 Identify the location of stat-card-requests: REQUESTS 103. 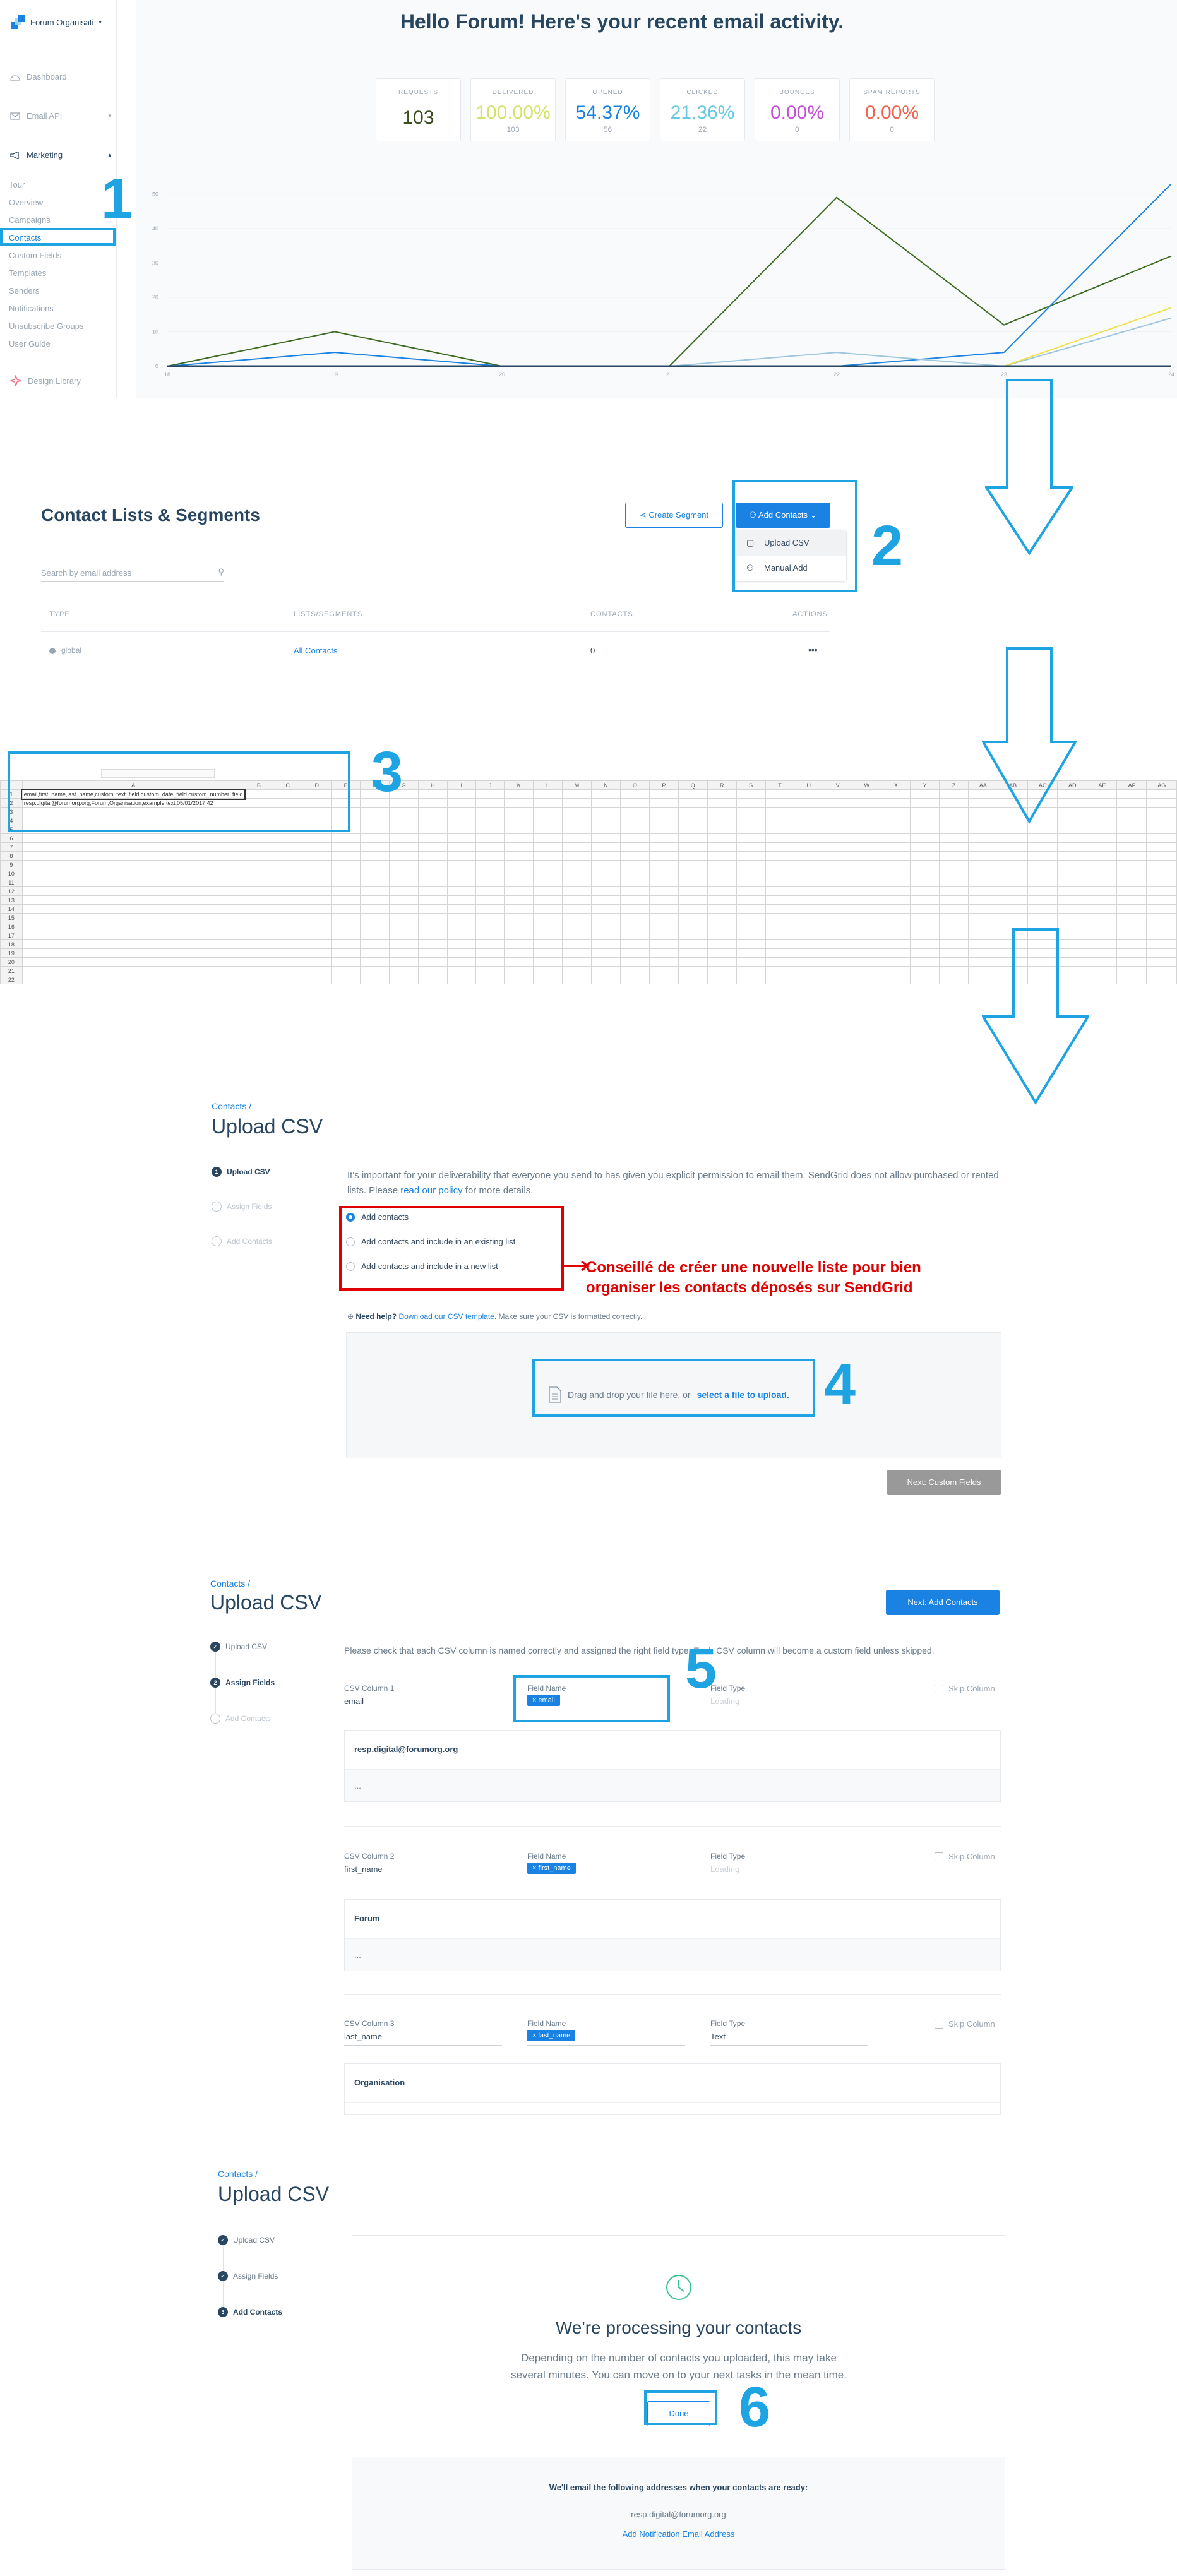
(418, 109).